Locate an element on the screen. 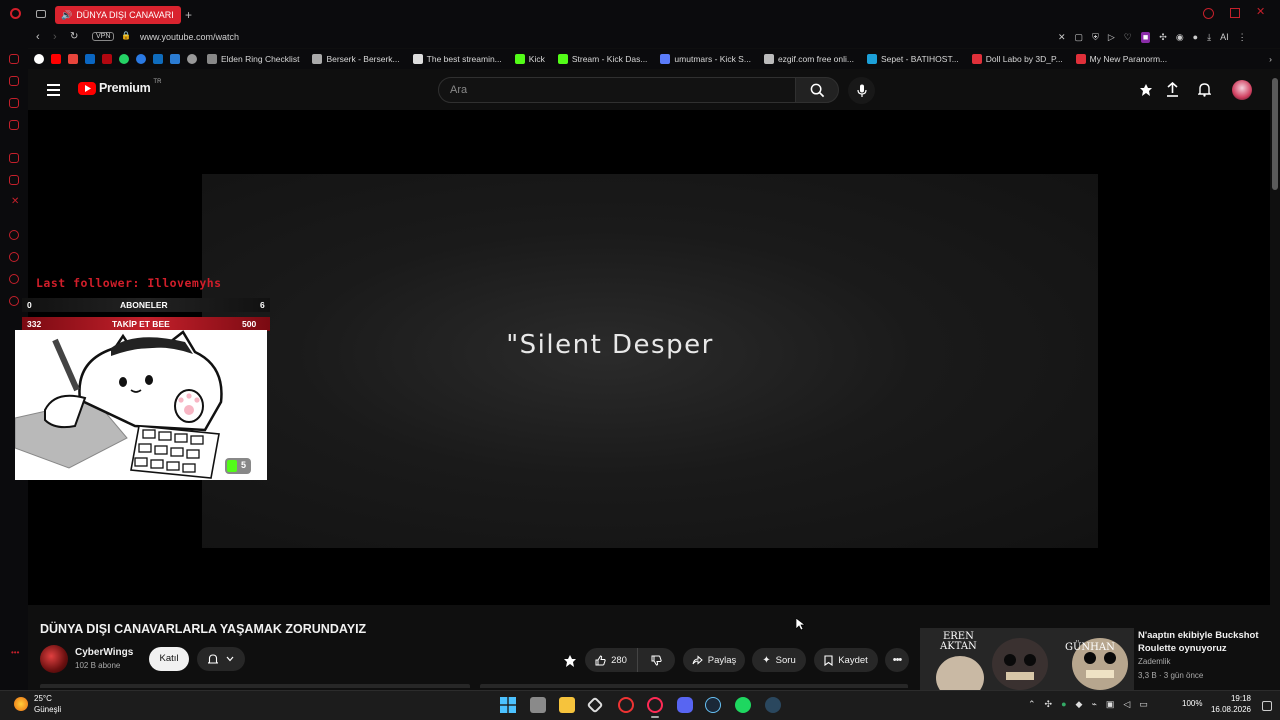  tray-app-icon: ✣ is located at coordinates (1049, 704).